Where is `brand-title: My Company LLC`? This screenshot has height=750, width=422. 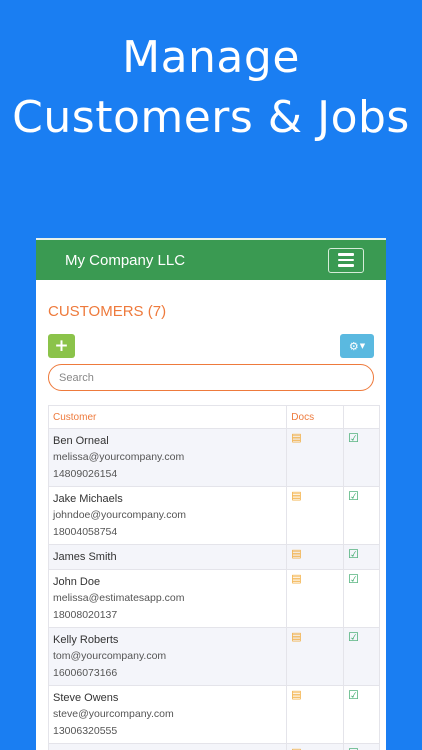
brand-title: My Company LLC is located at coordinates (125, 260).